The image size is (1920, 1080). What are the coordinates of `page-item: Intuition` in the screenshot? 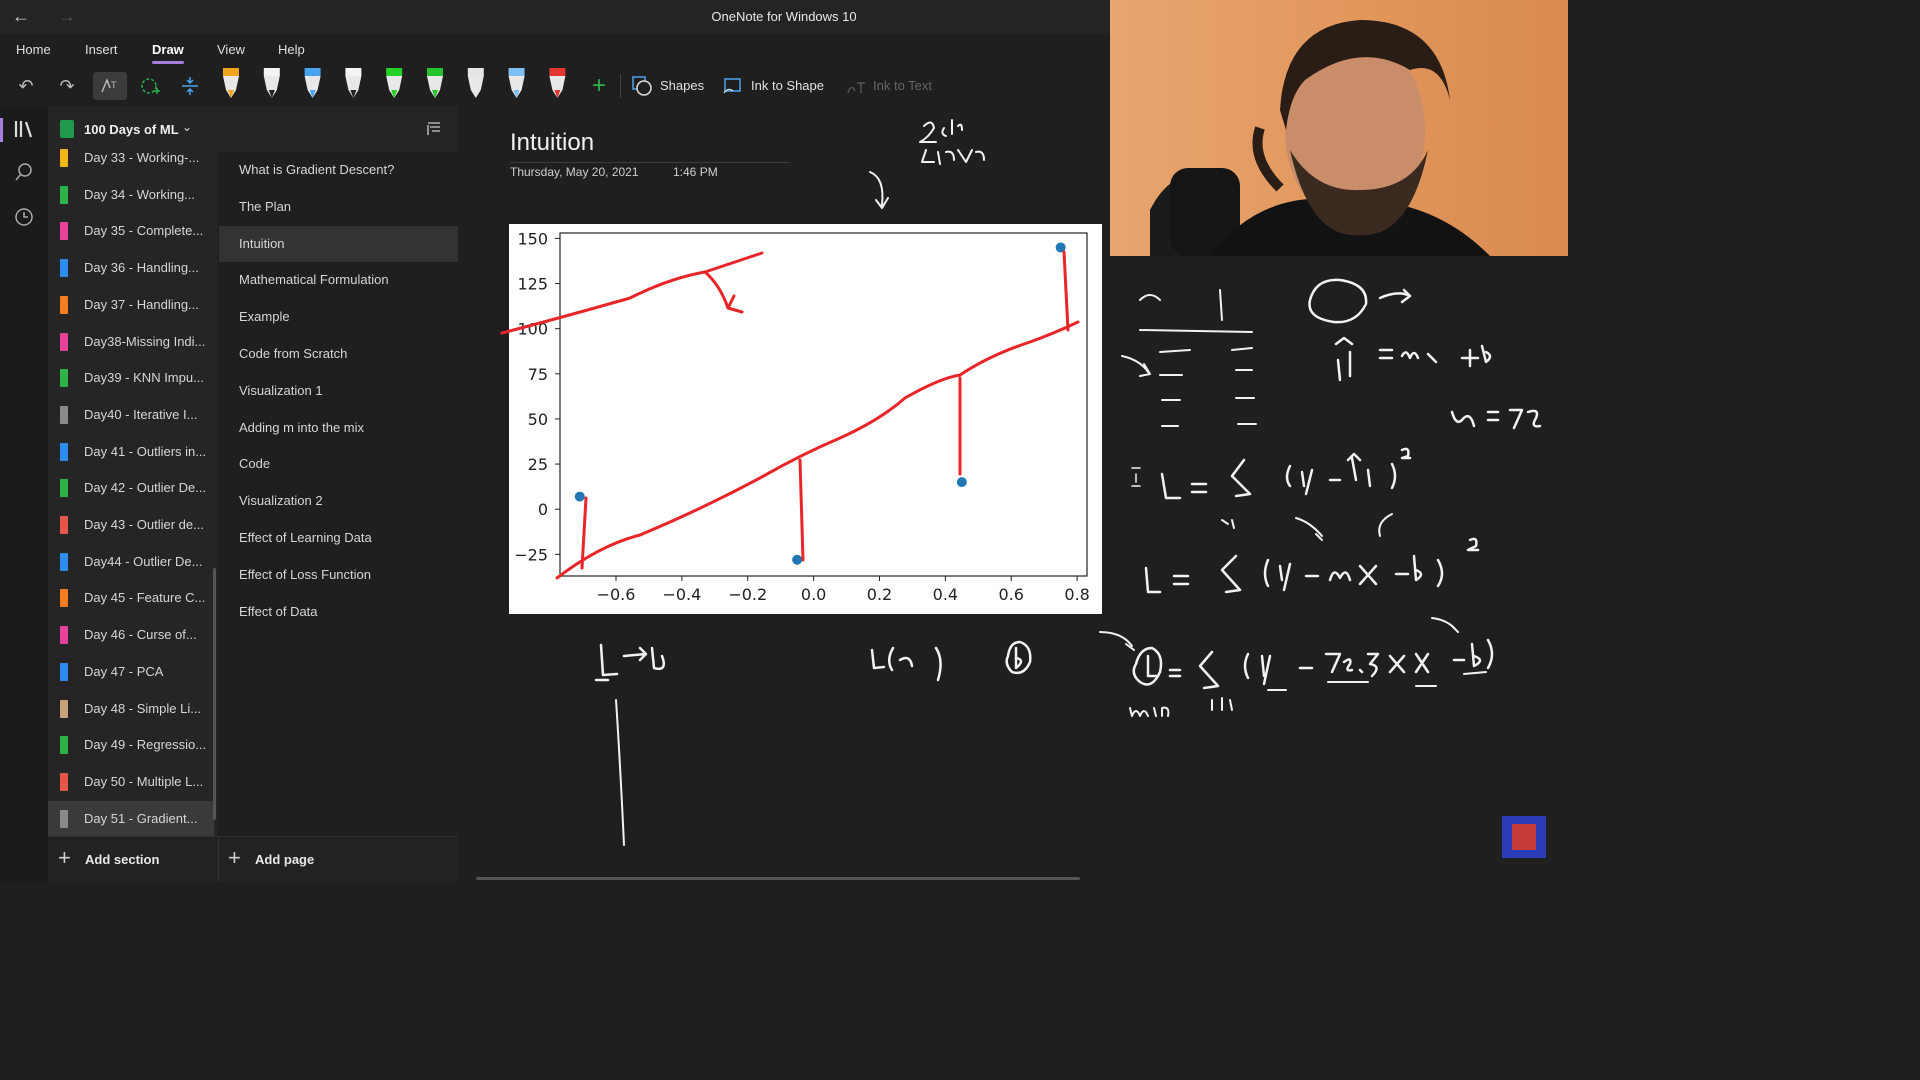 It's located at (338, 243).